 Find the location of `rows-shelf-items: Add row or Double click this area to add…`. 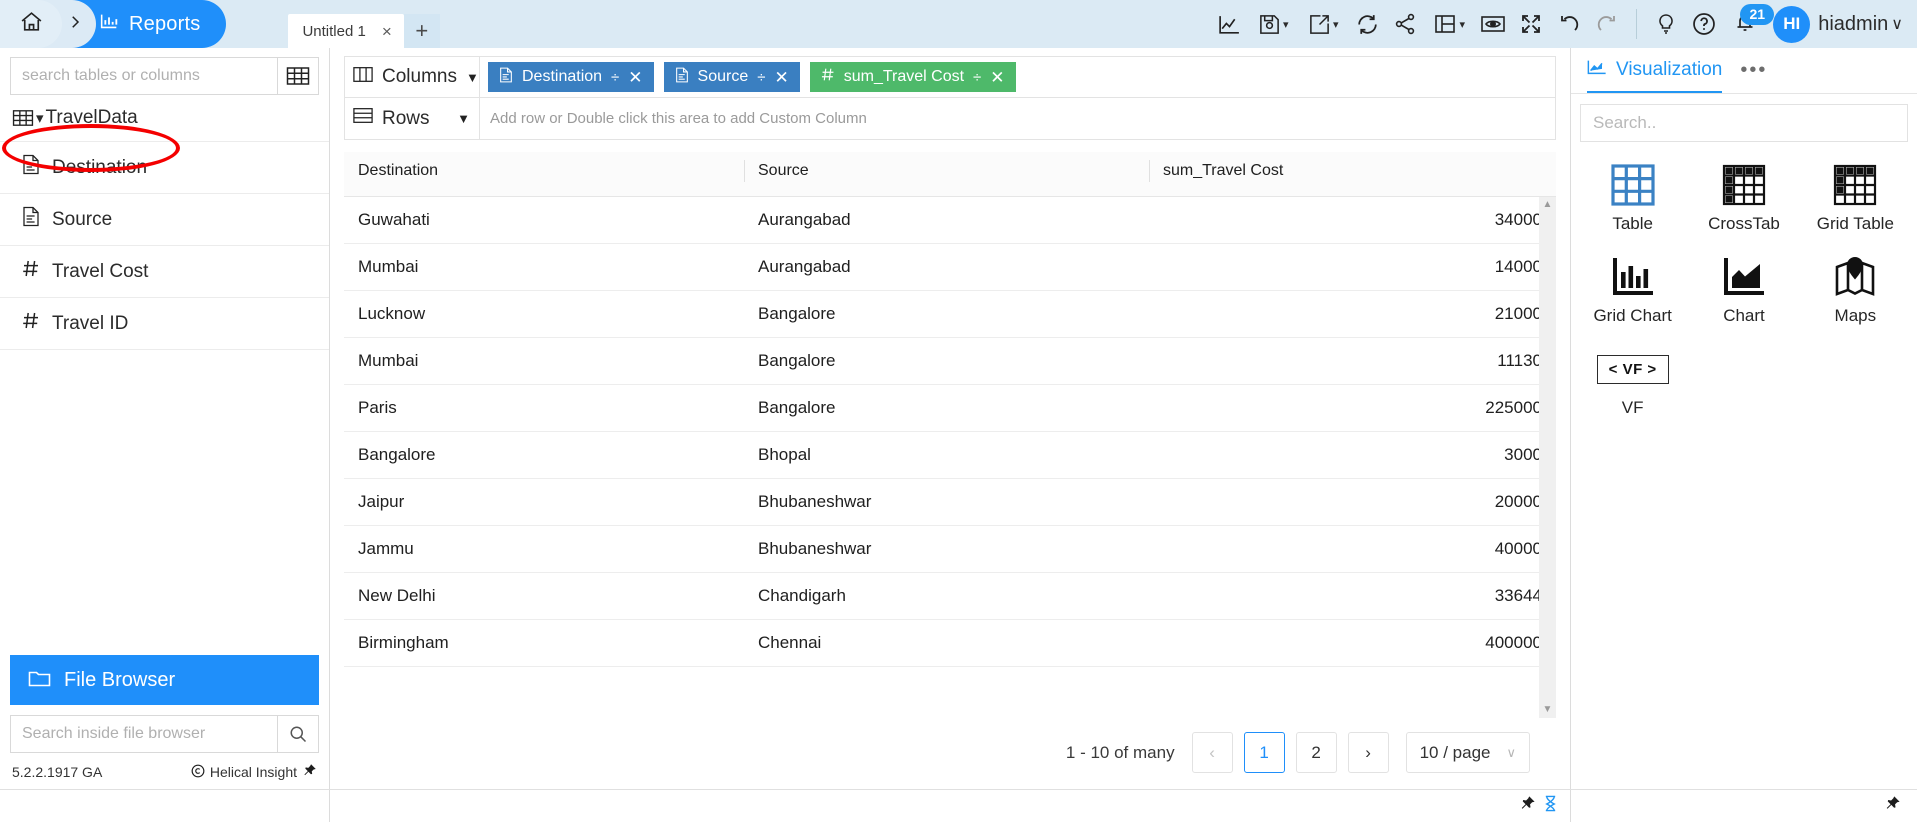

rows-shelf-items: Add row or Double click this area to add… is located at coordinates (1017, 118).